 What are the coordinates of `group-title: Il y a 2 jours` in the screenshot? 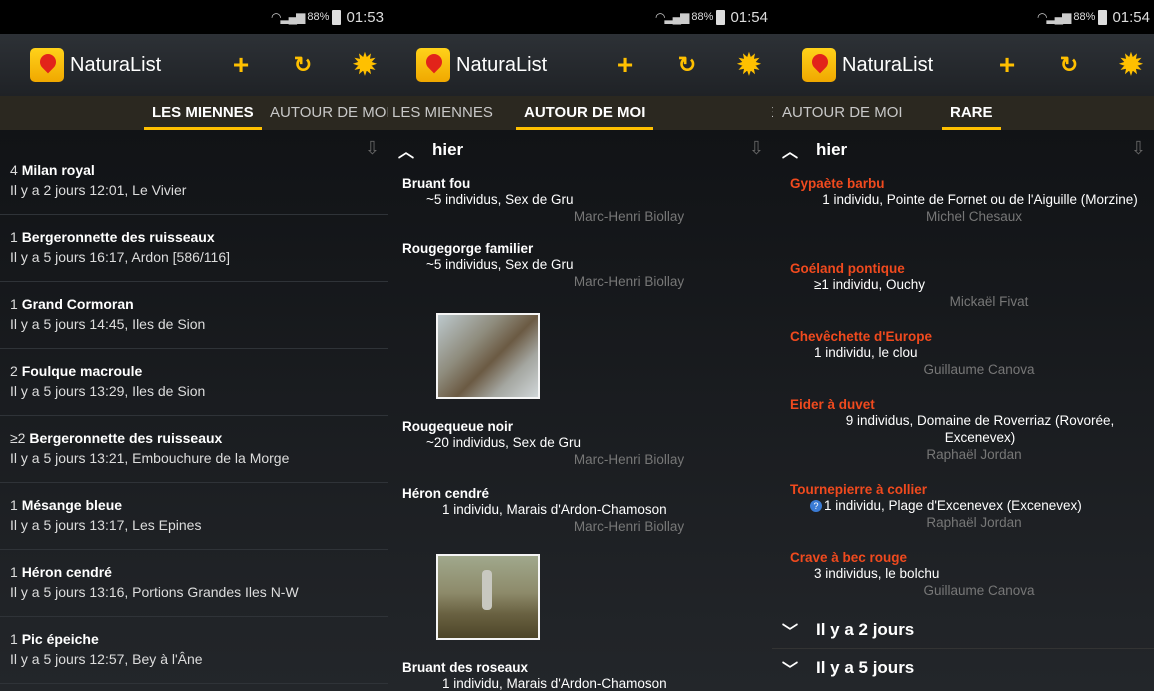 It's located at (865, 629).